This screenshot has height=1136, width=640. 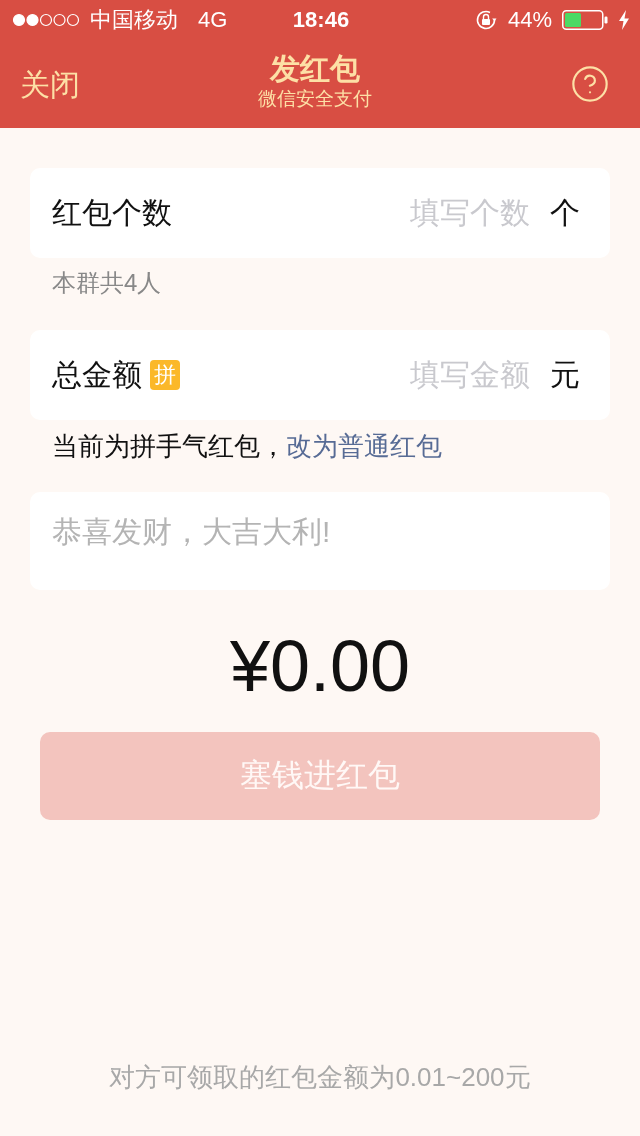 What do you see at coordinates (315, 99) in the screenshot?
I see `page-subtitle: 微信安全支付` at bounding box center [315, 99].